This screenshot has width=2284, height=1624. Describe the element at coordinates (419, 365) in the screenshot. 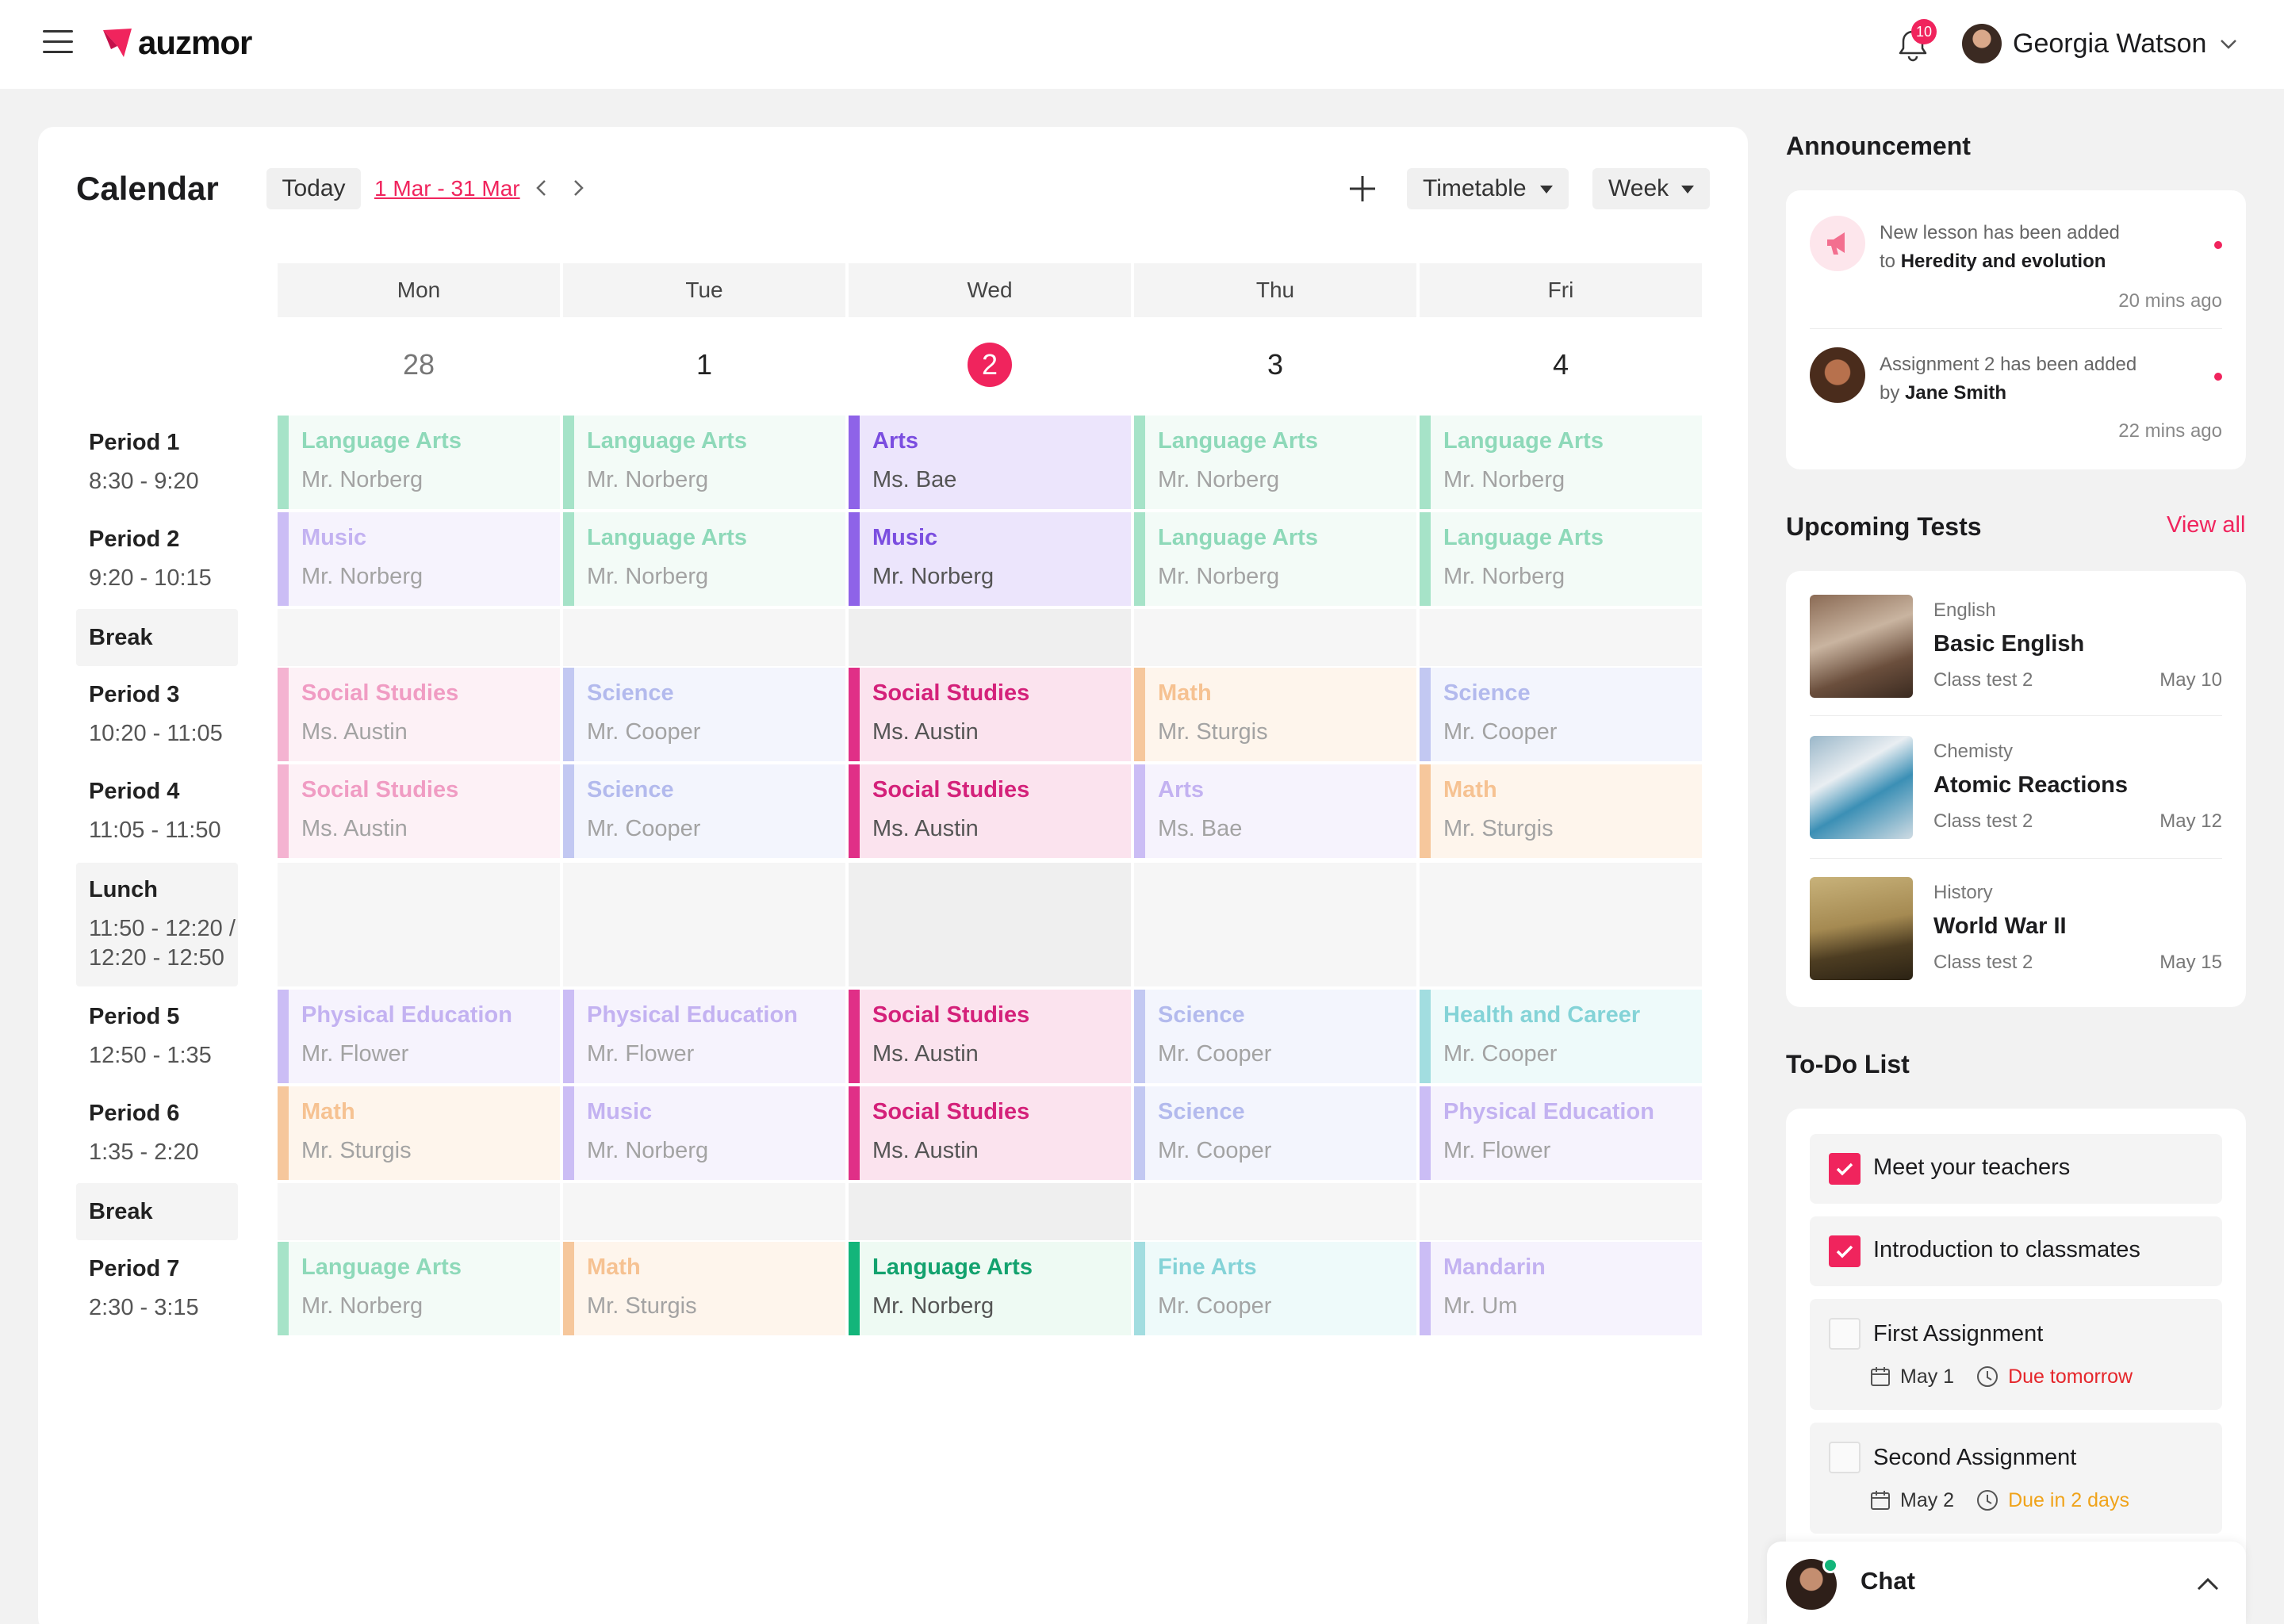

I see `day-date: 28` at that location.